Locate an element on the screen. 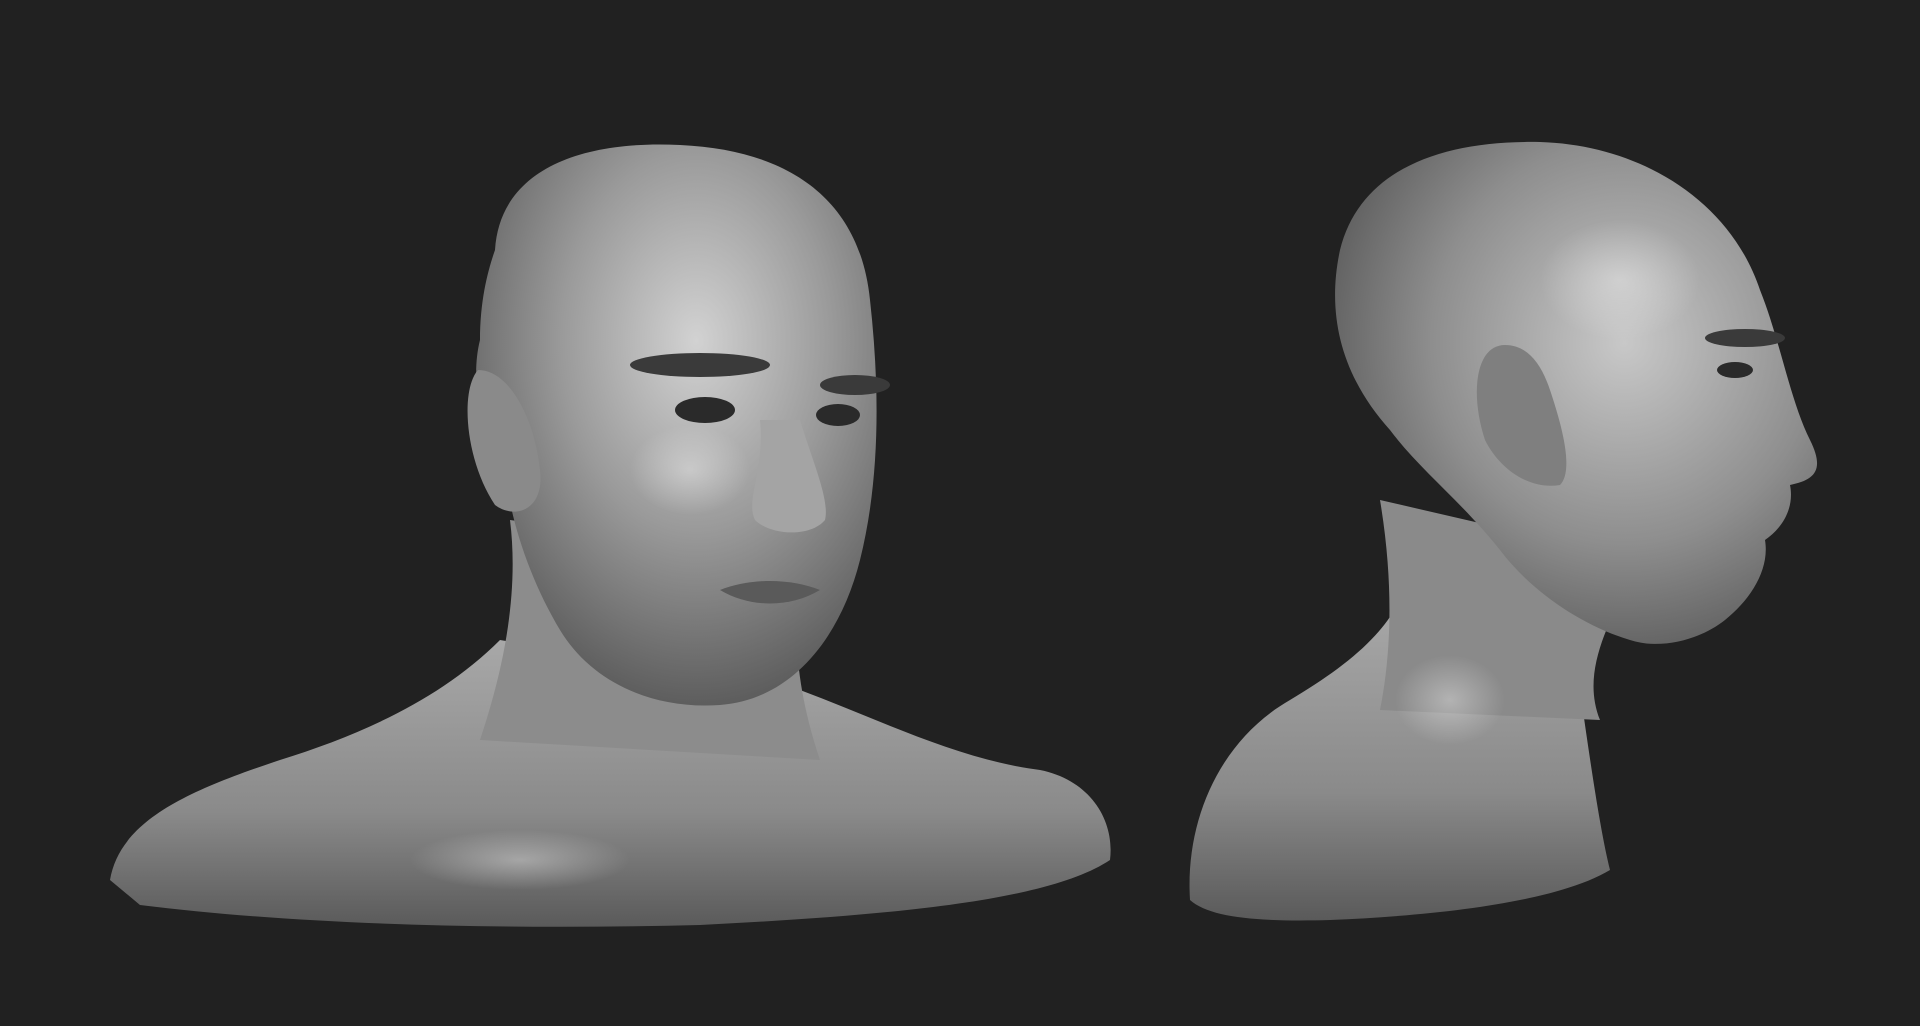 This screenshot has height=1026, width=1920. eye-right-profile is located at coordinates (1735, 370).